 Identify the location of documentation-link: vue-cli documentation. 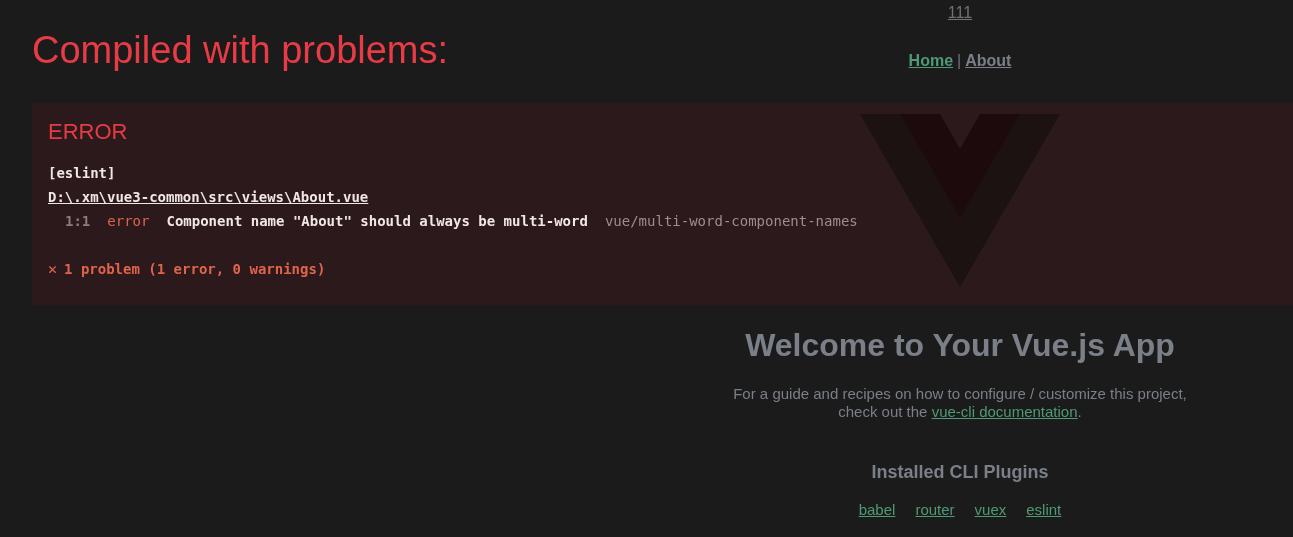
(1004, 412).